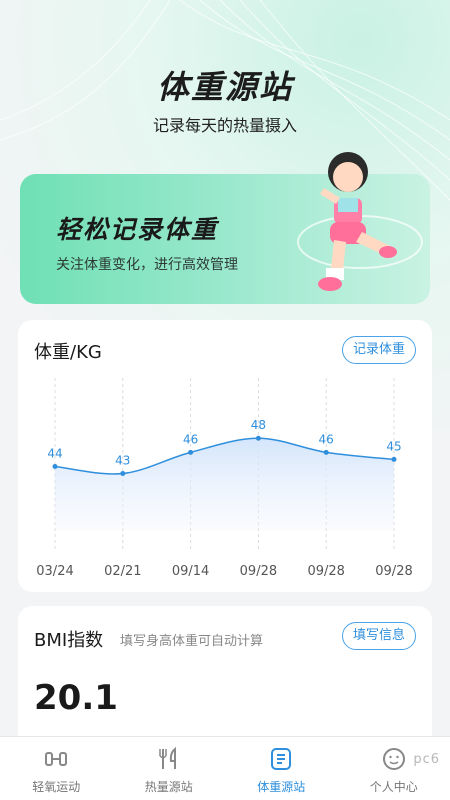 This screenshot has width=450, height=800. What do you see at coordinates (224, 484) in the screenshot?
I see `weight-area` at bounding box center [224, 484].